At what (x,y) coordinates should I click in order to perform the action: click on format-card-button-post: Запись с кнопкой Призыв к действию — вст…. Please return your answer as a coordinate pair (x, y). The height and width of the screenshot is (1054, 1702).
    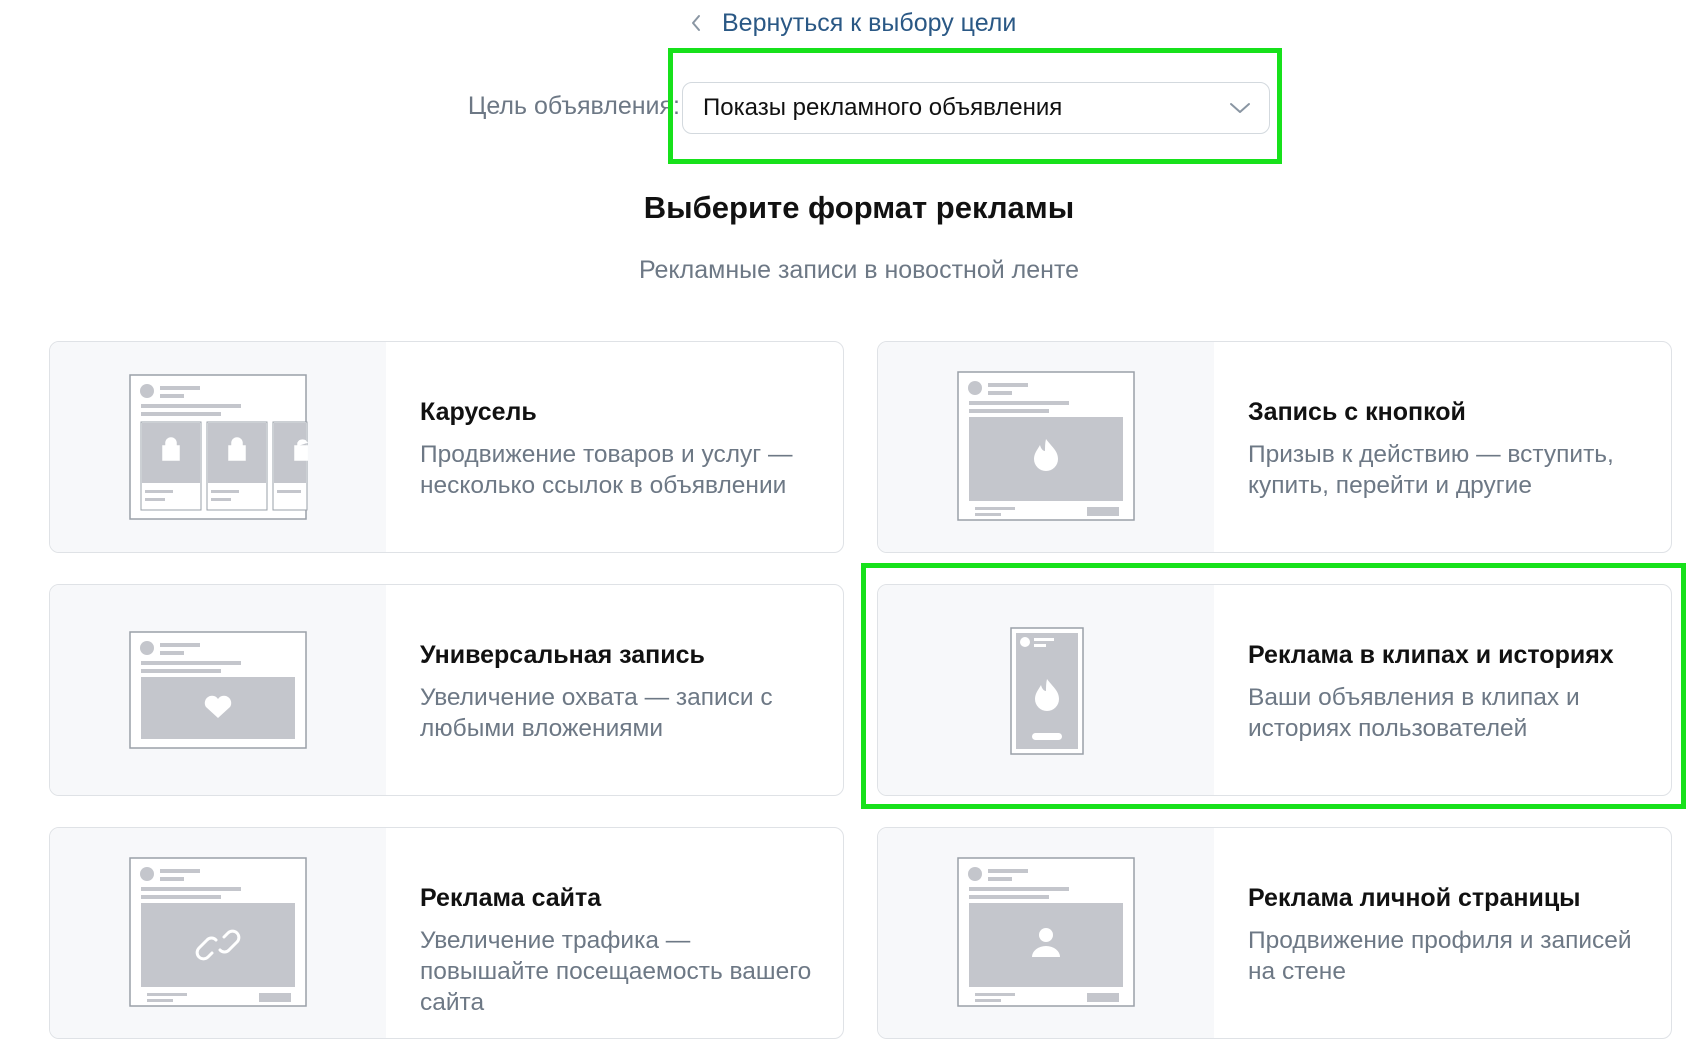
    Looking at the image, I should click on (1274, 447).